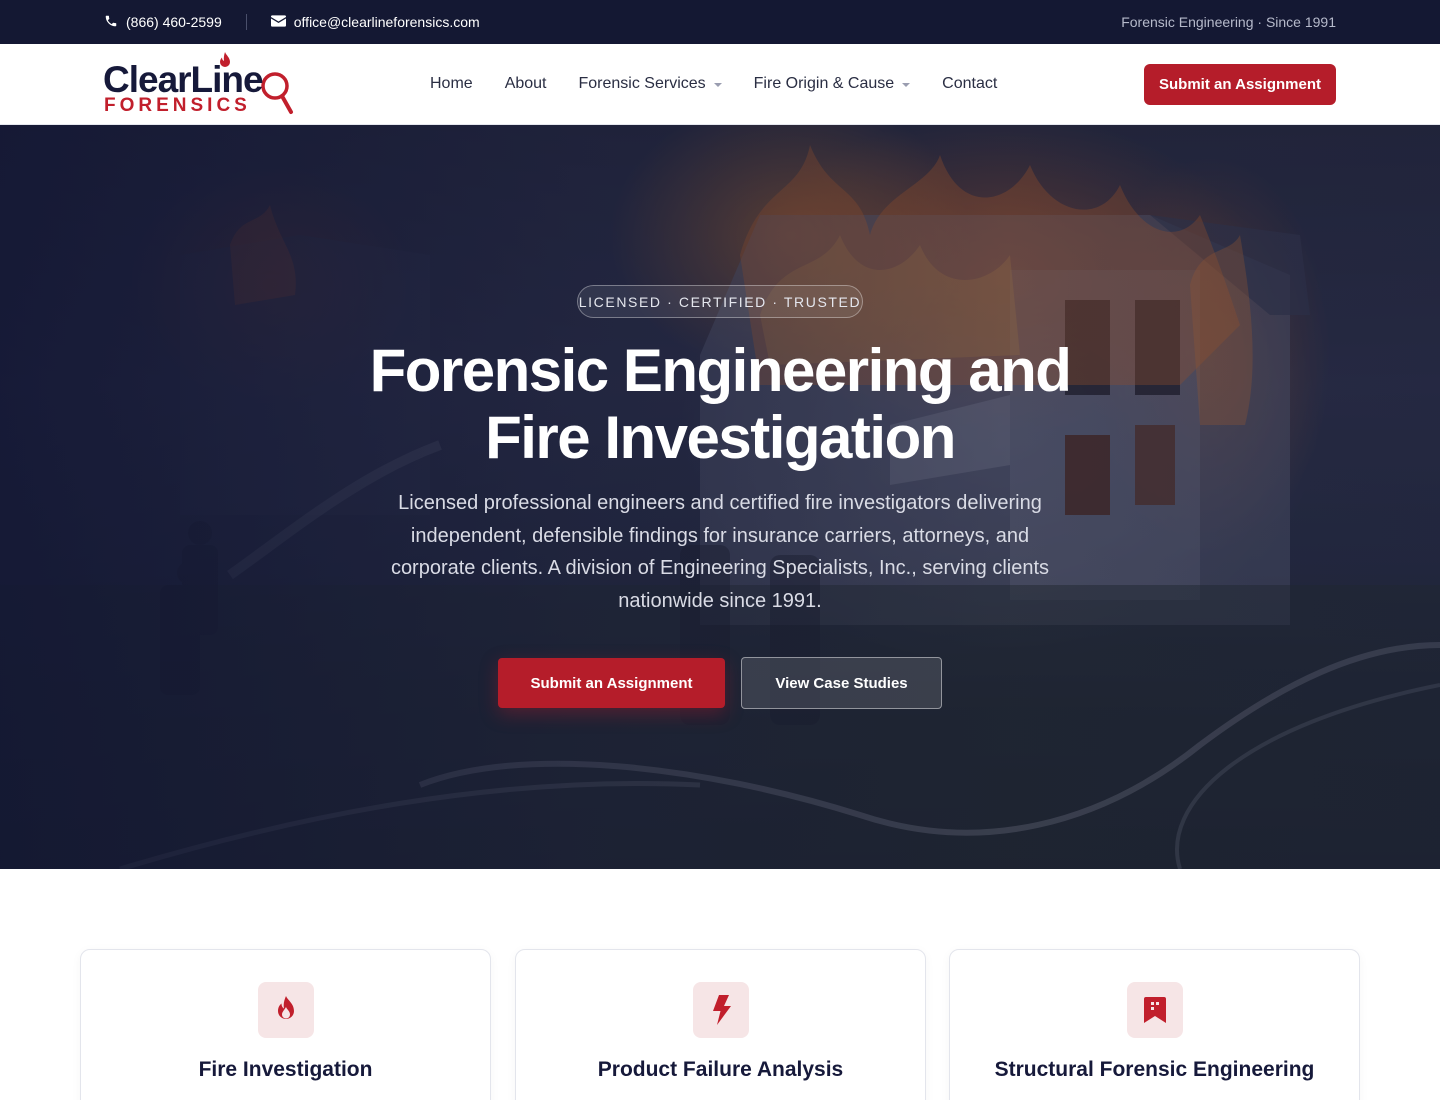  I want to click on nav-label: Home, so click(451, 83).